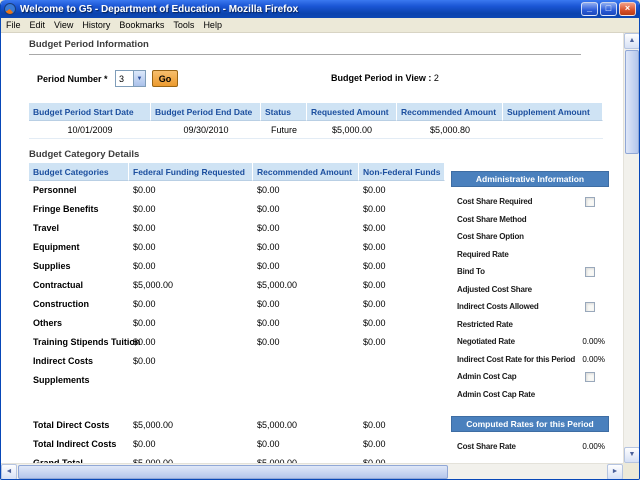 The width and height of the screenshot is (640, 480). Describe the element at coordinates (492, 219) in the screenshot. I see `admin-item-label: Cost Share Method` at that location.